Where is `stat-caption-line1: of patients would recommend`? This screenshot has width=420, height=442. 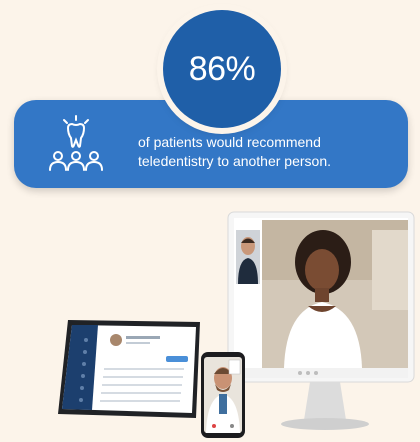 stat-caption-line1: of patients would recommend is located at coordinates (229, 142).